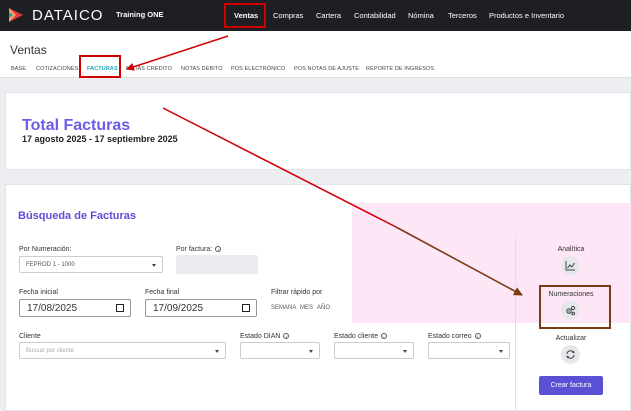  What do you see at coordinates (177, 53) in the screenshot?
I see `arrow-ventas-to-facturas` at bounding box center [177, 53].